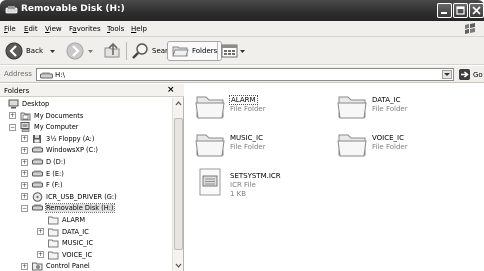  I want to click on floppy-drive-icon, so click(37, 139).